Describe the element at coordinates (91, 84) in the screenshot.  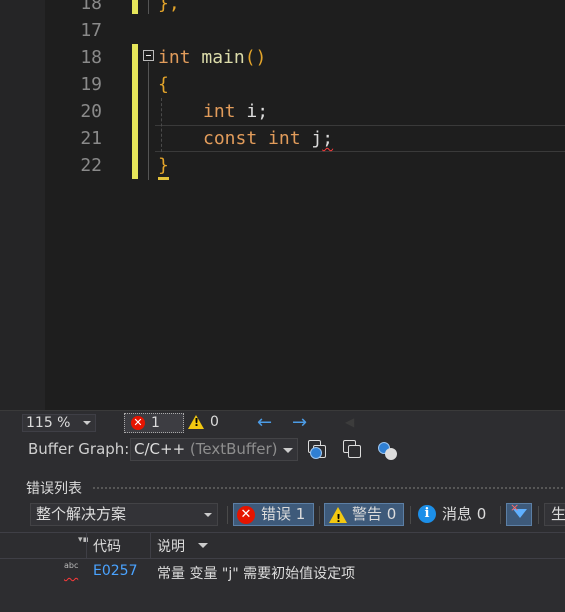
I see `line-number: 19` at that location.